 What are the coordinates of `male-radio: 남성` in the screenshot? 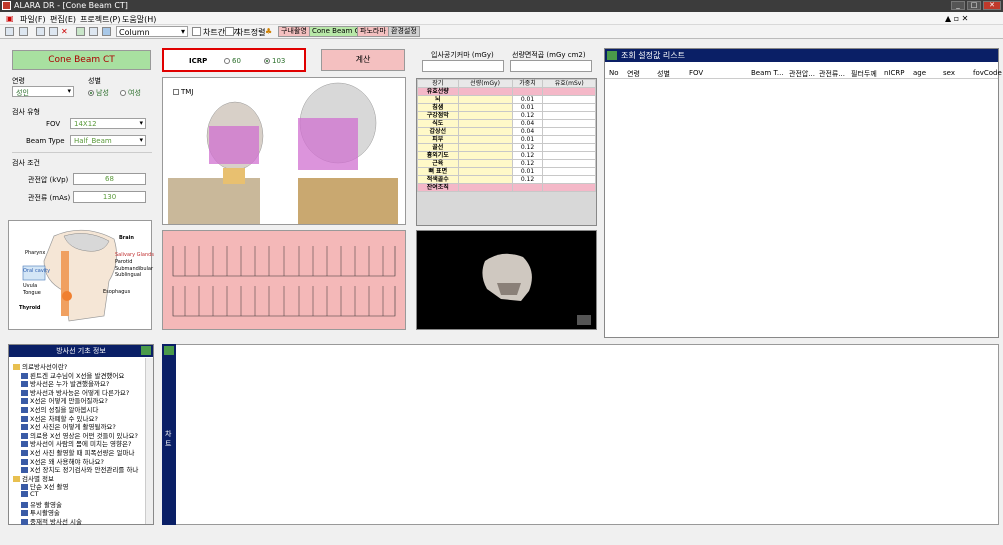 It's located at (98, 93).